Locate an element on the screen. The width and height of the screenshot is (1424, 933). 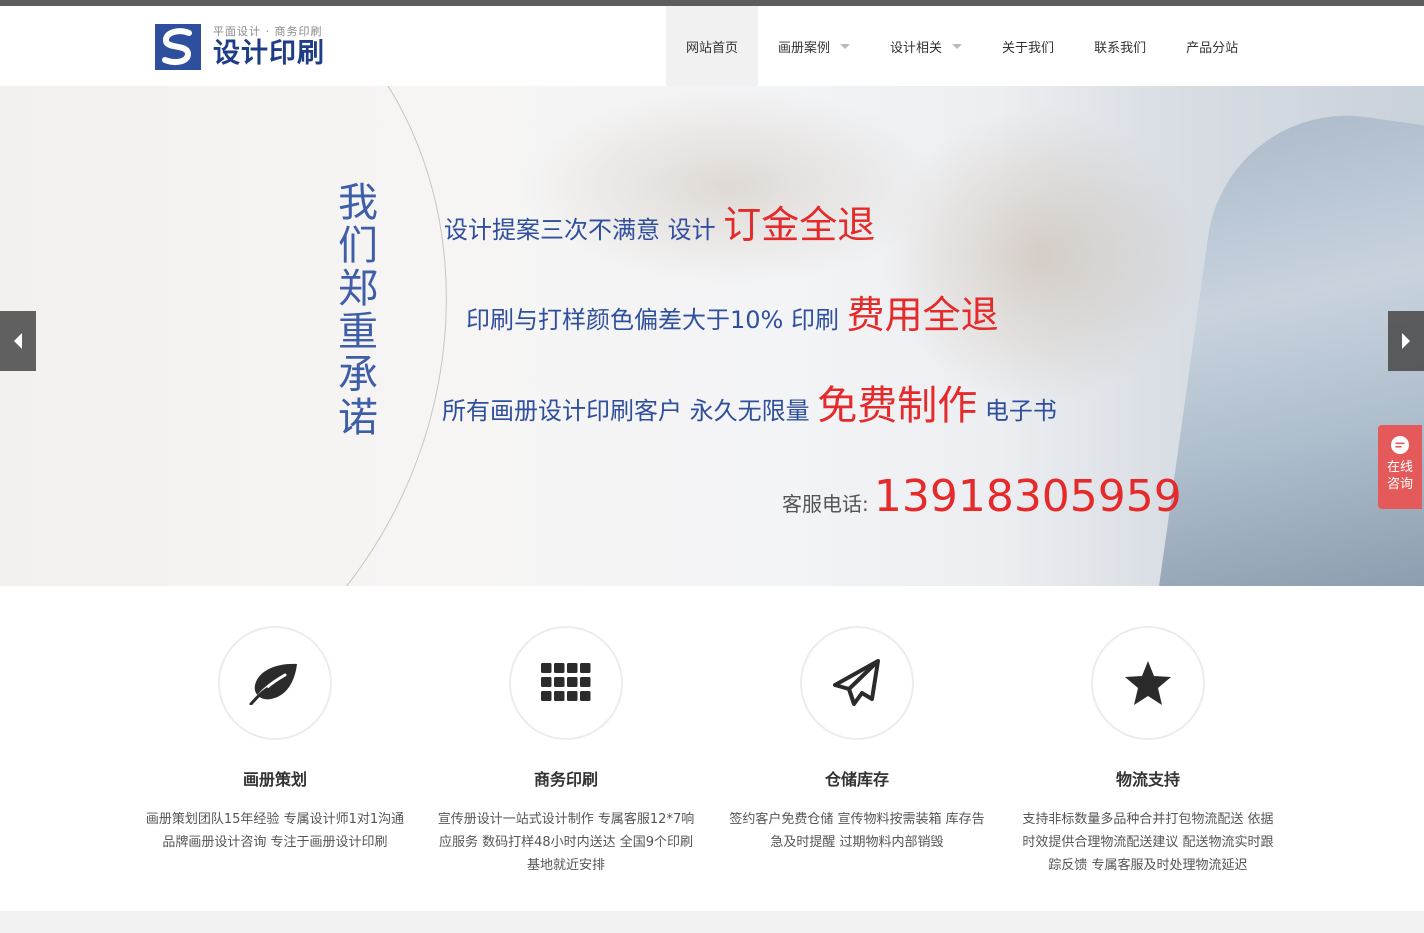
nav-item-cases: 画册案例 is located at coordinates (814, 46).